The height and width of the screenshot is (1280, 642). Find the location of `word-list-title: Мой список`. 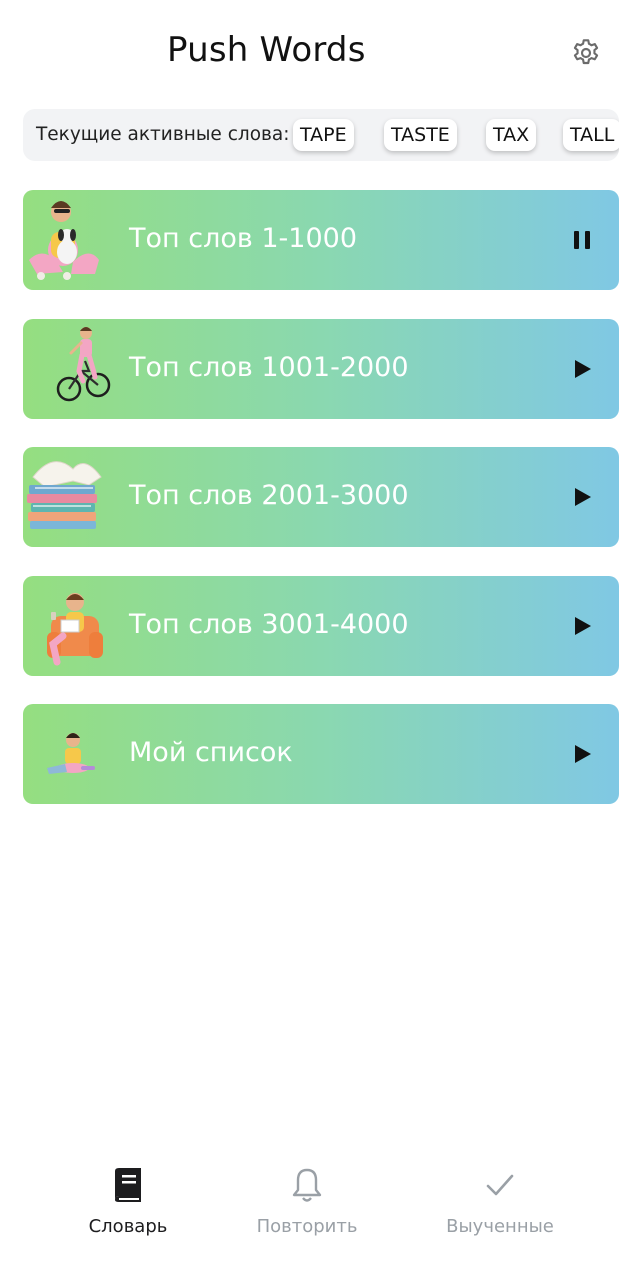

word-list-title: Мой список is located at coordinates (211, 752).